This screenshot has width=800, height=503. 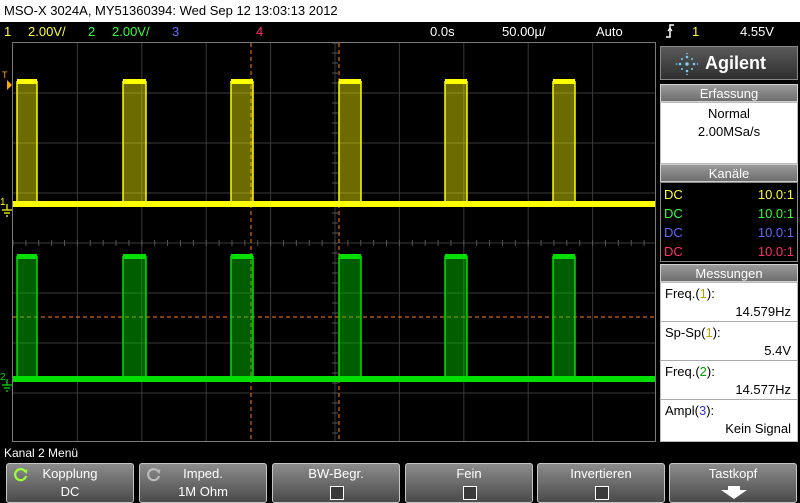 What do you see at coordinates (7, 242) in the screenshot?
I see `channel-markers: T 1 2` at bounding box center [7, 242].